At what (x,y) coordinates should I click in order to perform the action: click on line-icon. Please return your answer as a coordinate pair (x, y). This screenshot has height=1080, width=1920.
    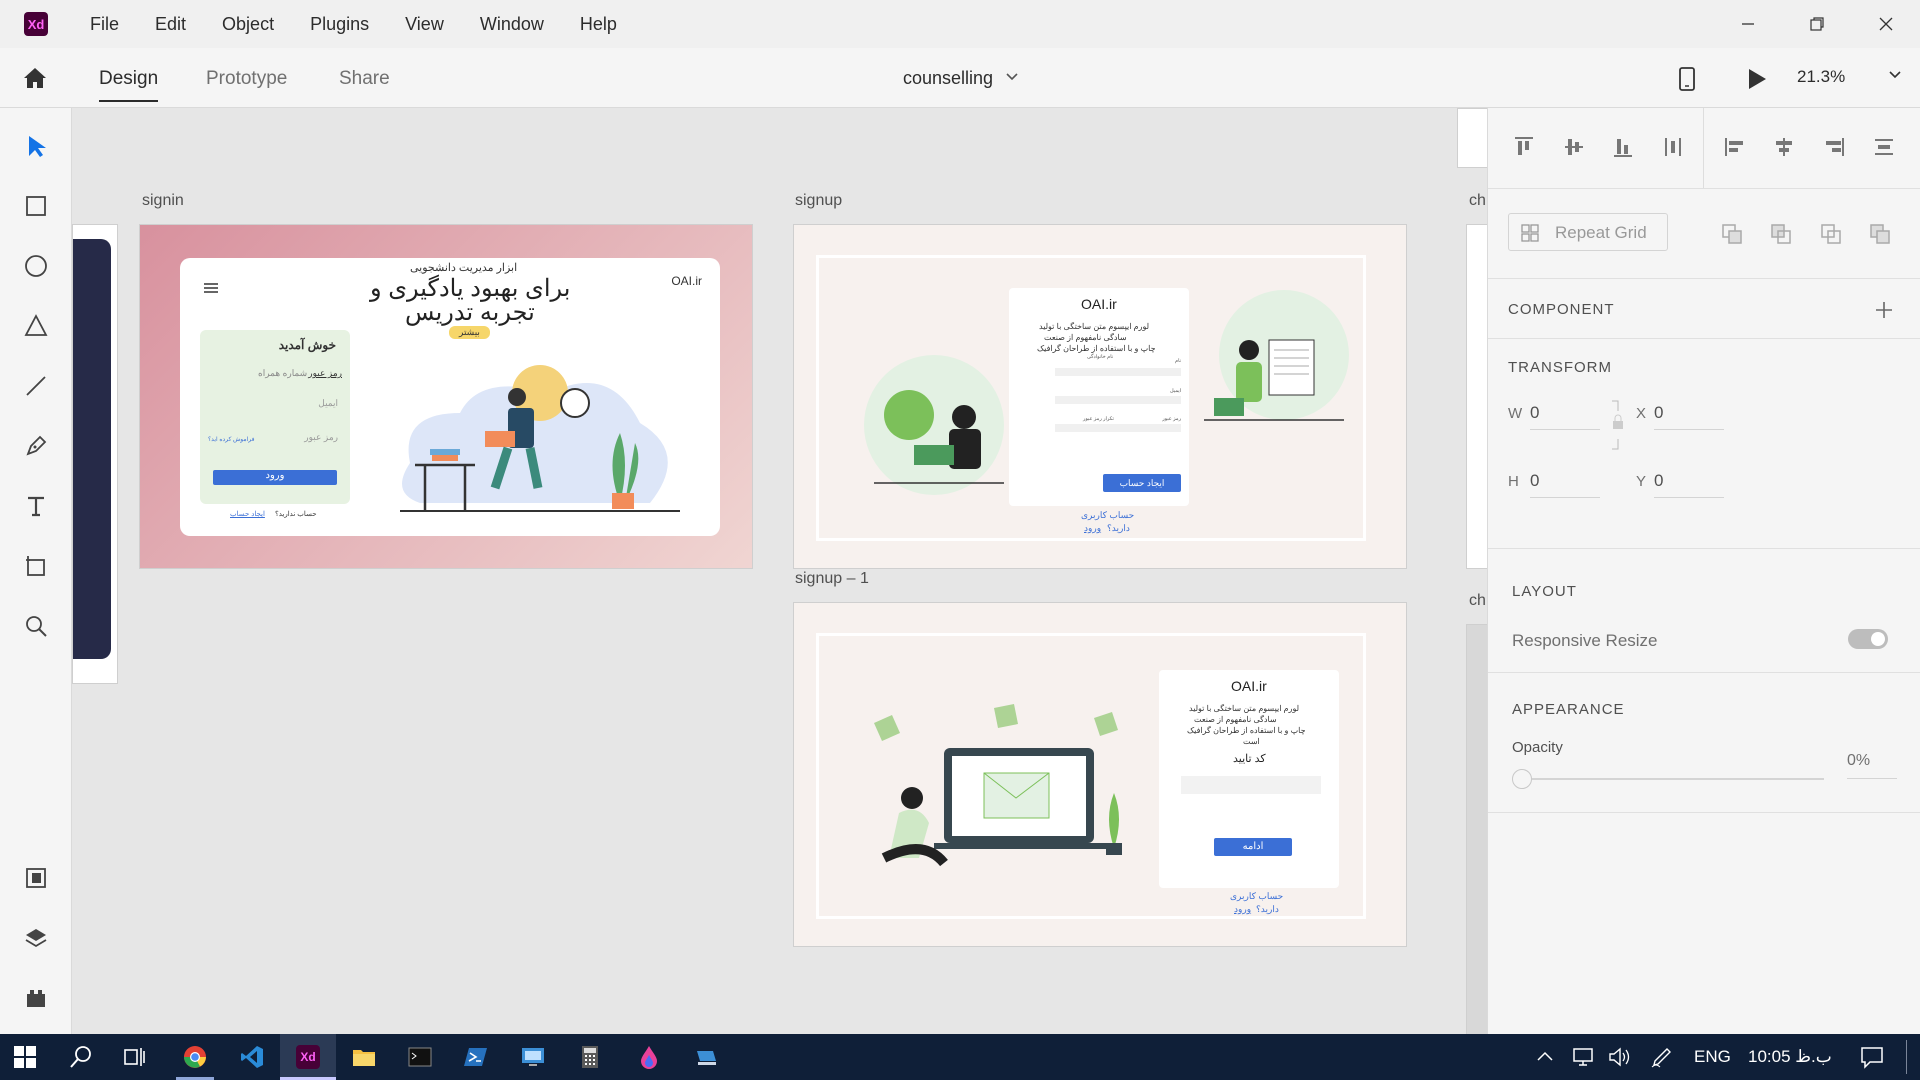
    Looking at the image, I should click on (36, 386).